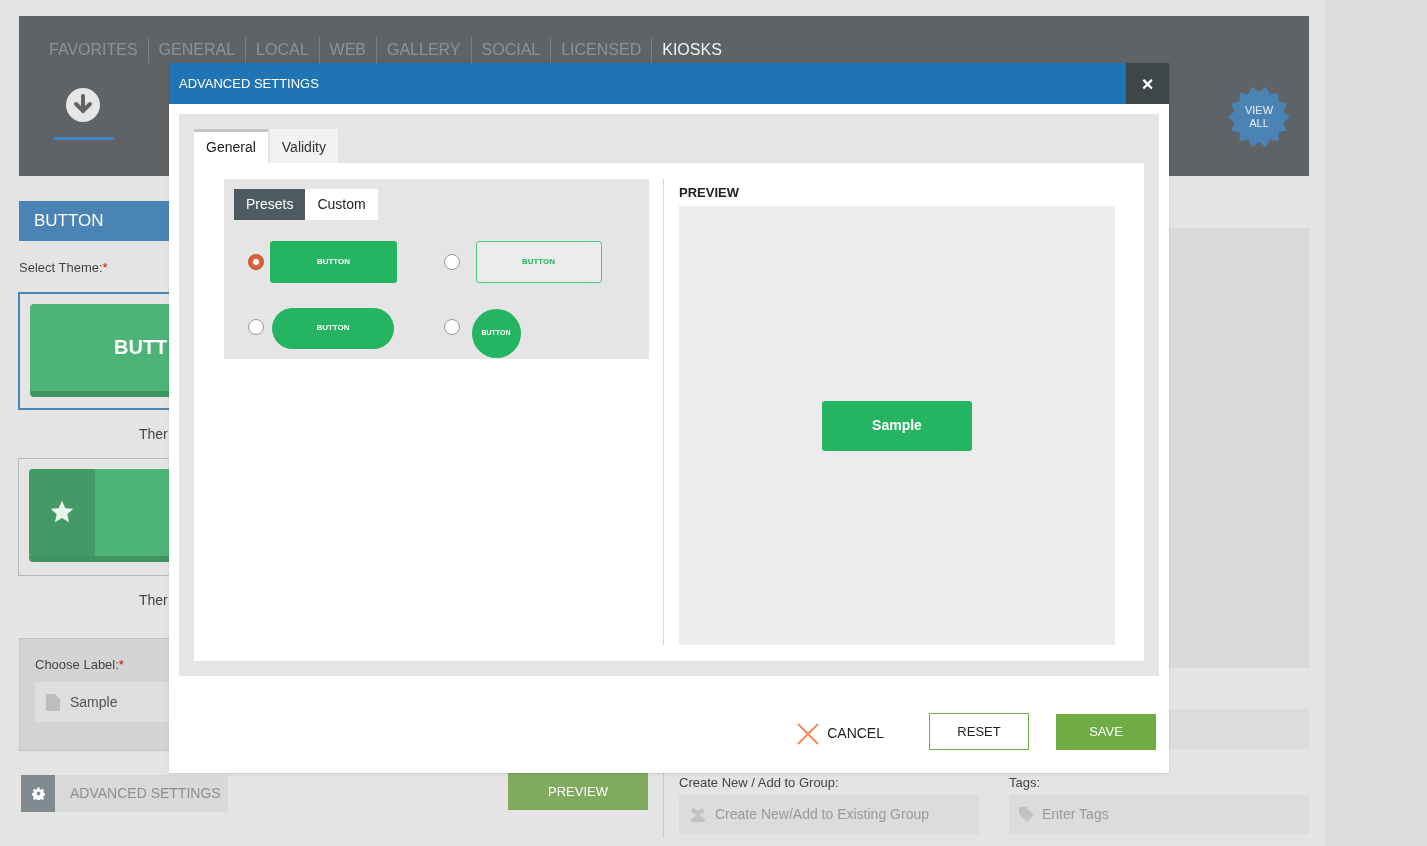 The width and height of the screenshot is (1427, 846). Describe the element at coordinates (698, 814) in the screenshot. I see `users-icon` at that location.